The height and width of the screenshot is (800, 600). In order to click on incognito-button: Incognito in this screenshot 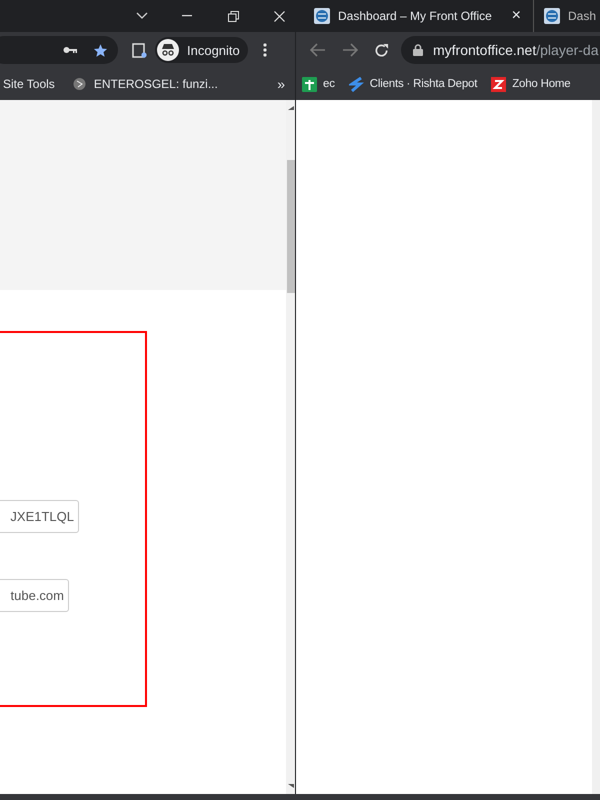, I will do `click(201, 50)`.